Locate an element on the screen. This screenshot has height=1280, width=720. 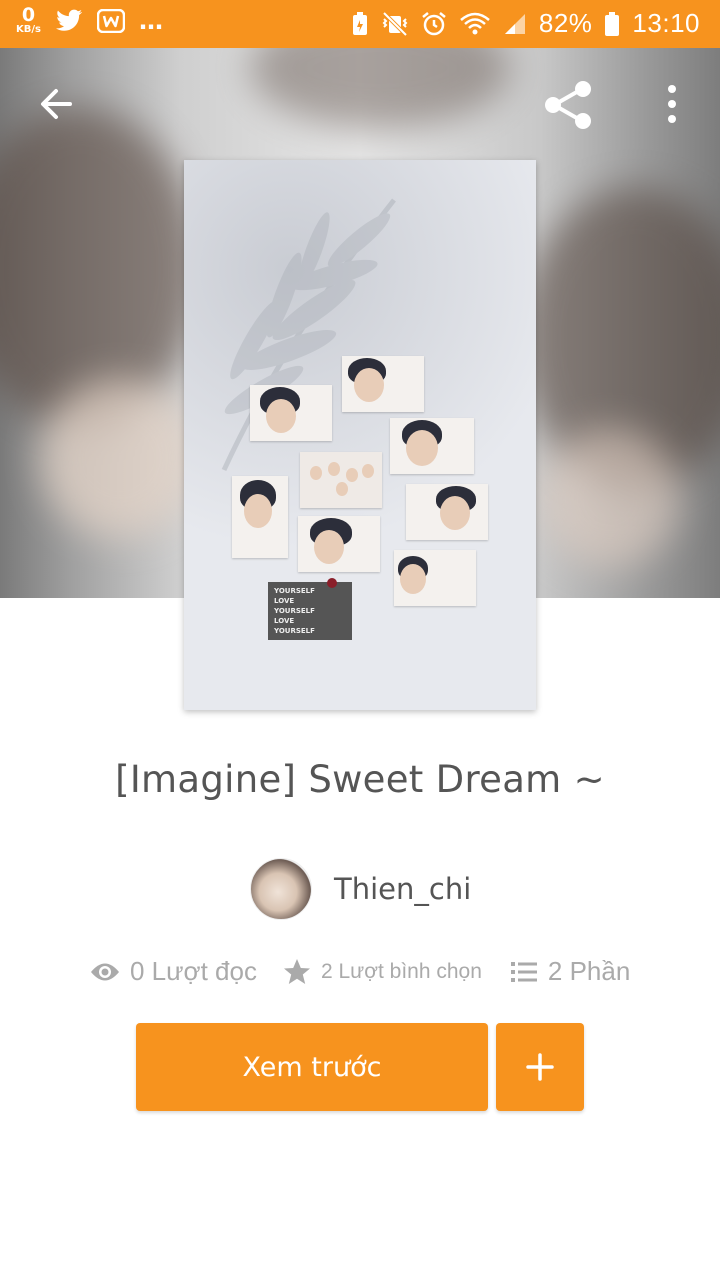
more-options-button is located at coordinates (672, 104).